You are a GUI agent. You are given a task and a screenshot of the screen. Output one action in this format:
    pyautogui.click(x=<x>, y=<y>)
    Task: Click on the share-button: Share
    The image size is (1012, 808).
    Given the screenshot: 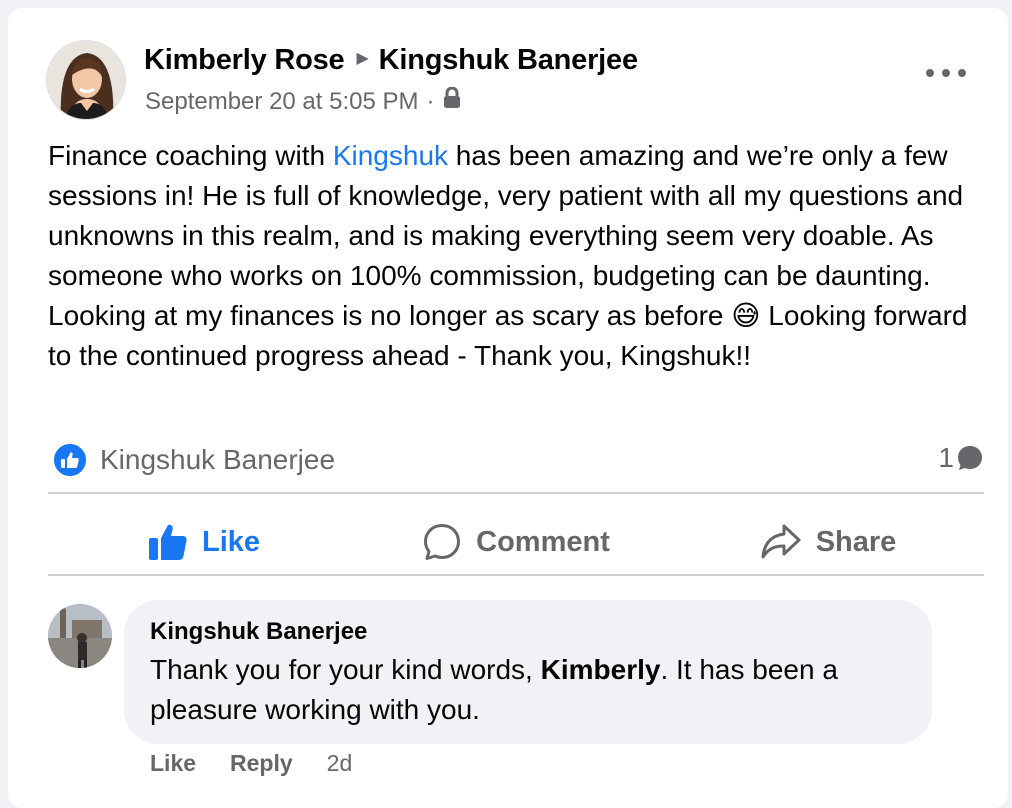 What is the action you would take?
    pyautogui.click(x=828, y=542)
    